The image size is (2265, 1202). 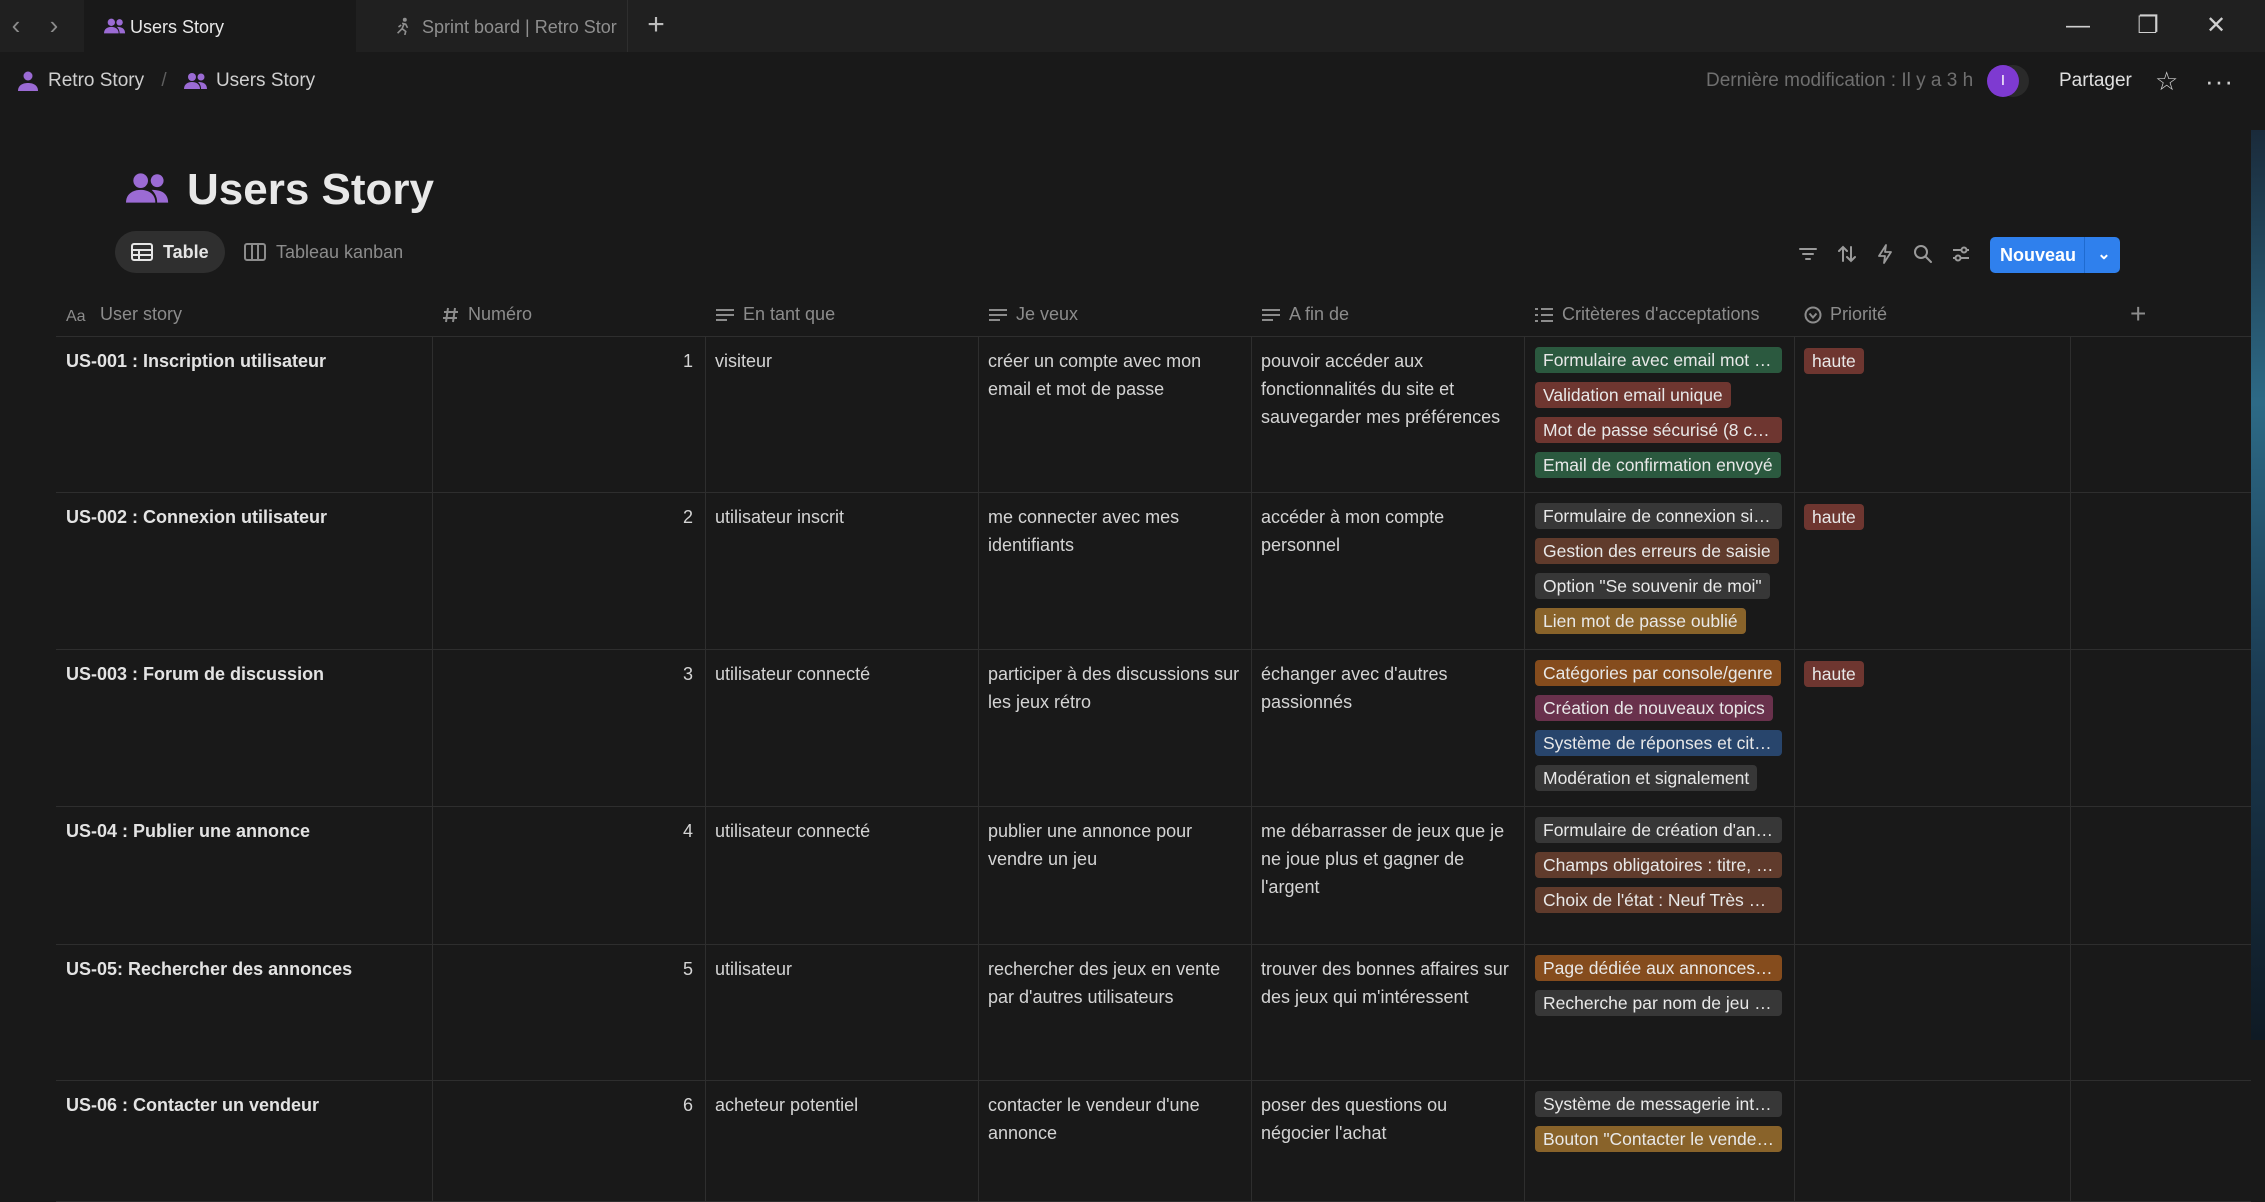 What do you see at coordinates (2104, 255) in the screenshot?
I see `chevron-down-icon: ⌄` at bounding box center [2104, 255].